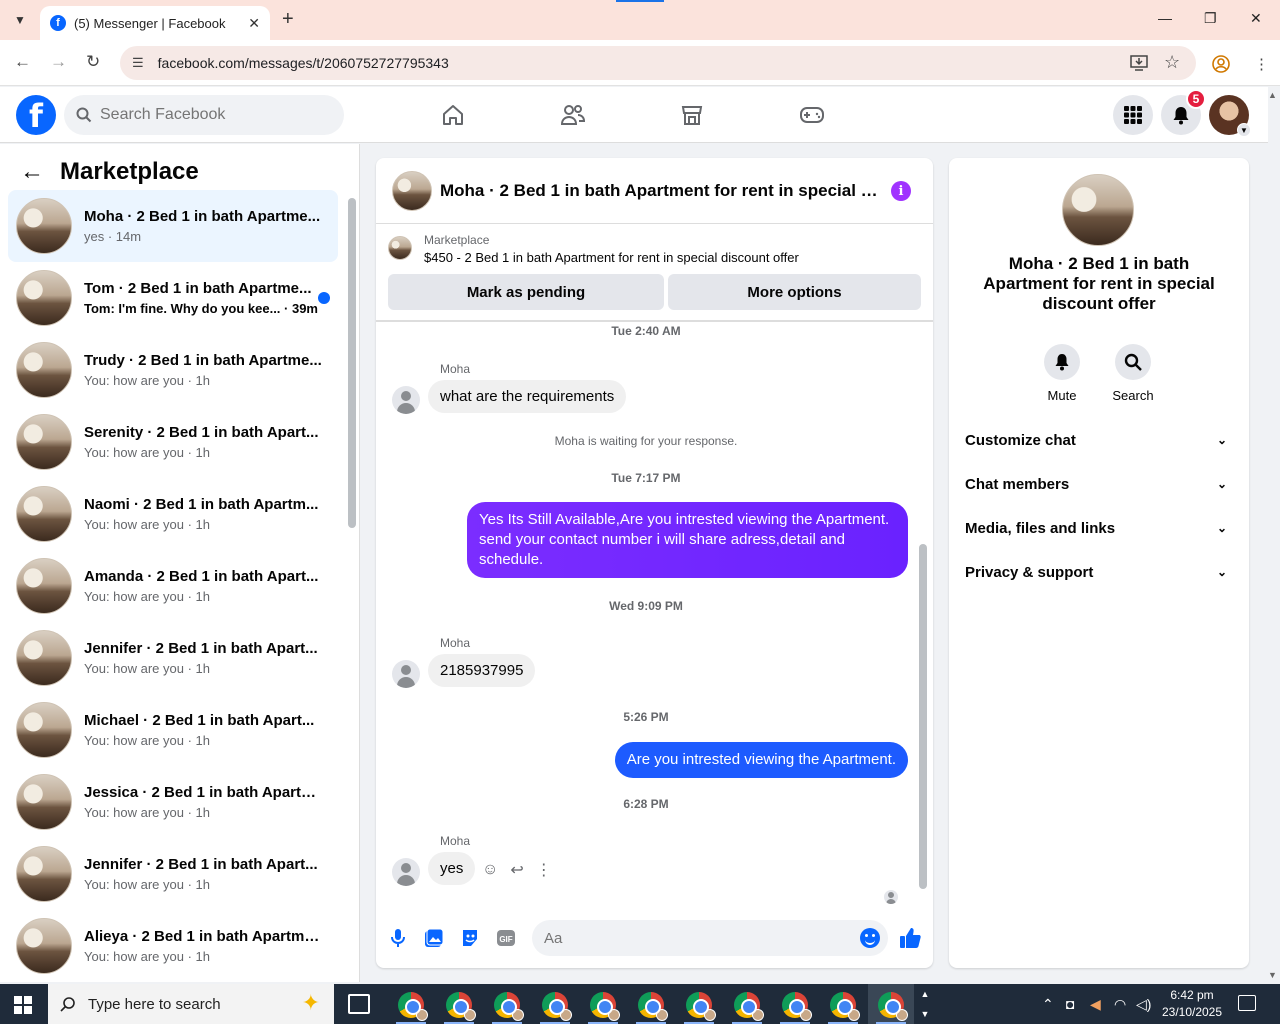  Describe the element at coordinates (1272, 975) in the screenshot. I see `page-scroll-down-icon: ▼` at that location.